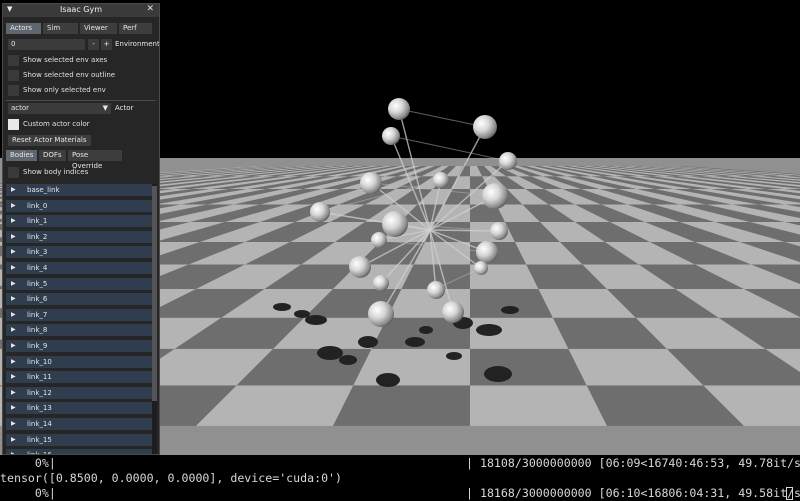 The image size is (800, 501). Describe the element at coordinates (79, 346) in the screenshot. I see `body-item-link-9: ▶ link_9` at that location.